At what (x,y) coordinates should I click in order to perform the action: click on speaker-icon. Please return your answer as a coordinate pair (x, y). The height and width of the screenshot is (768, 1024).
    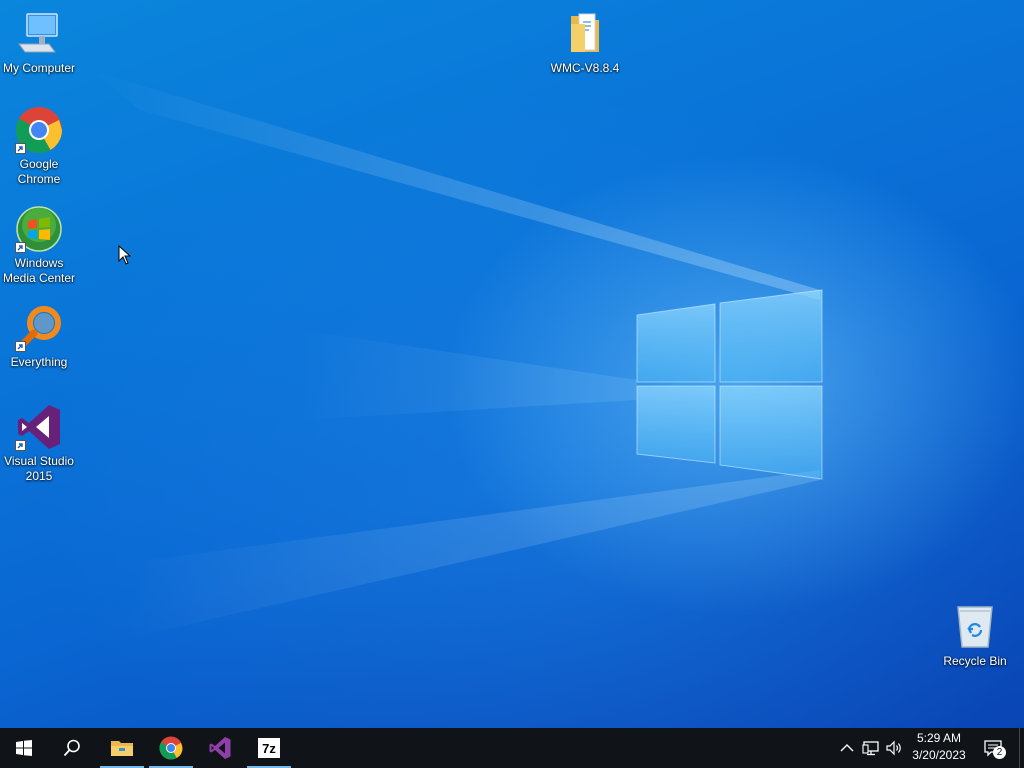
    Looking at the image, I should click on (894, 748).